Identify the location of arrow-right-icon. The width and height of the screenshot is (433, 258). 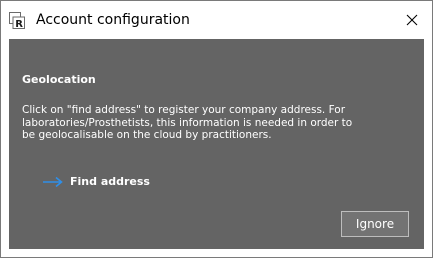
(53, 182).